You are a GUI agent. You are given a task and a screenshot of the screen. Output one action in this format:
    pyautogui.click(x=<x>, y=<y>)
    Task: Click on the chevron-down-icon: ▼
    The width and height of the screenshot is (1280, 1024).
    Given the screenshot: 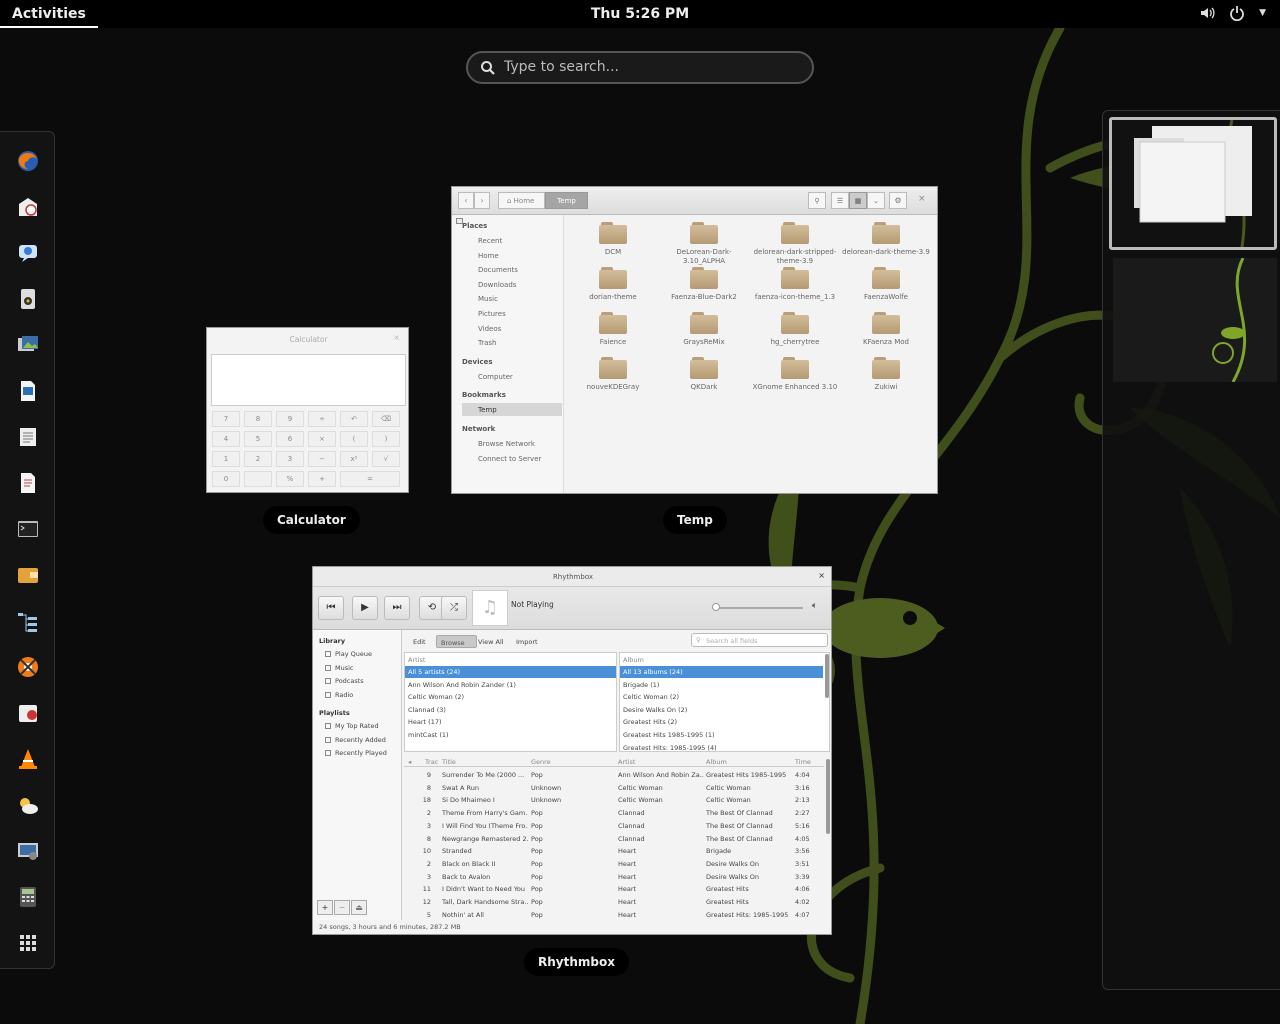 What is the action you would take?
    pyautogui.click(x=1262, y=13)
    